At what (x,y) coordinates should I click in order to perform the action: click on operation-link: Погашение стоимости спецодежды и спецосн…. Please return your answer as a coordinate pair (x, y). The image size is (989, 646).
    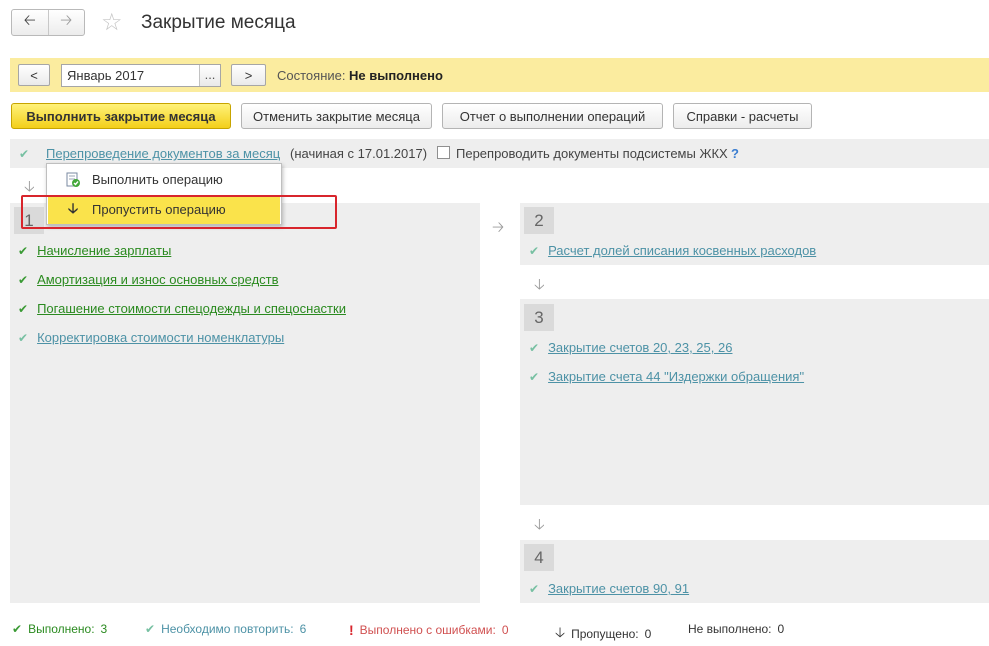
    Looking at the image, I should click on (191, 308).